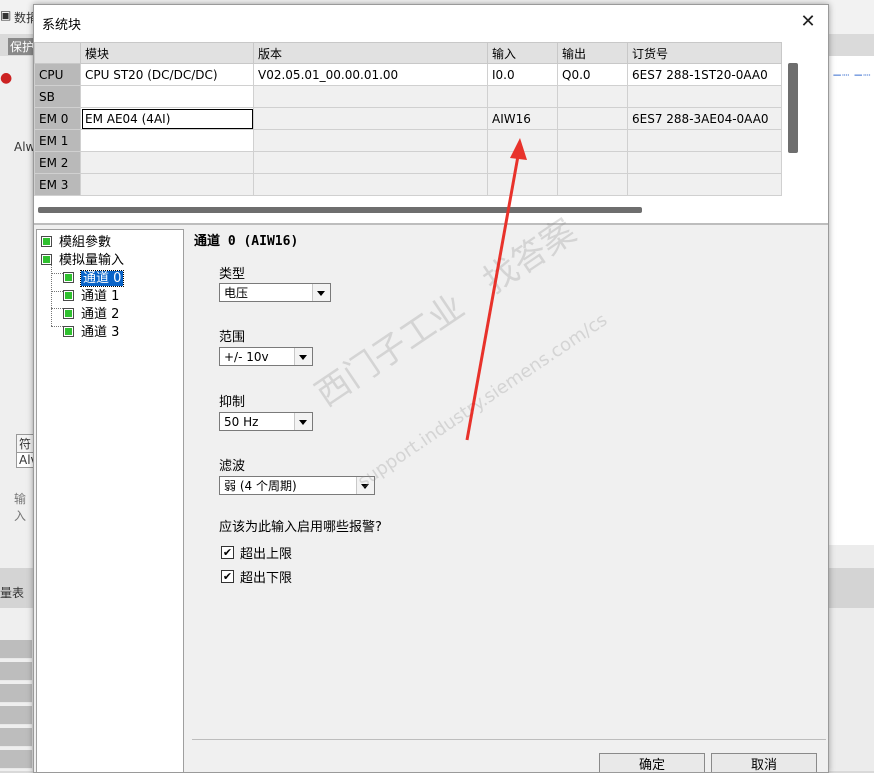 This screenshot has height=773, width=874. I want to click on tree-item-channel-1: 通道 1, so click(91, 296).